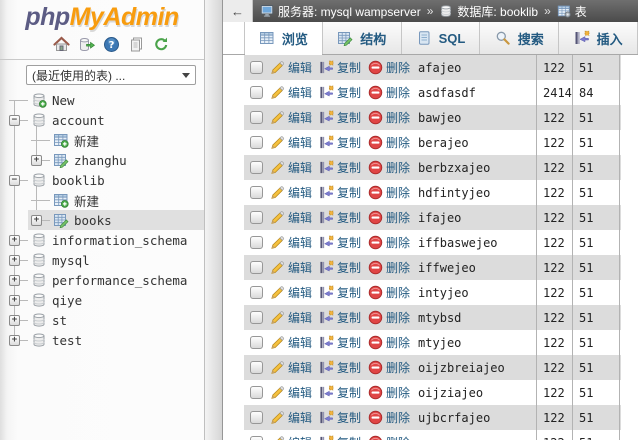  Describe the element at coordinates (362, 38) in the screenshot. I see `tab-structure: 结构` at that location.